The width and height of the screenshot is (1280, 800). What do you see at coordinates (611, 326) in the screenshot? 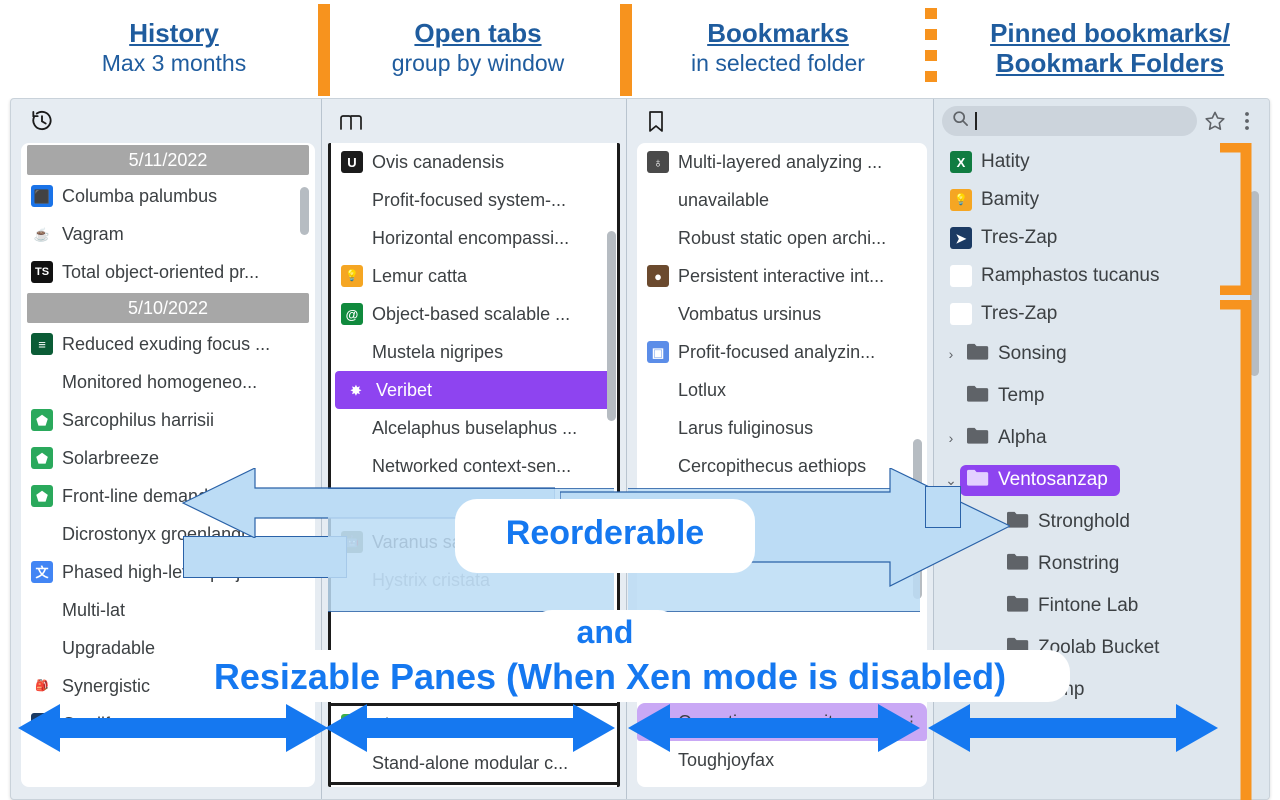
I see `open-tabs-scrollbar-thumb` at bounding box center [611, 326].